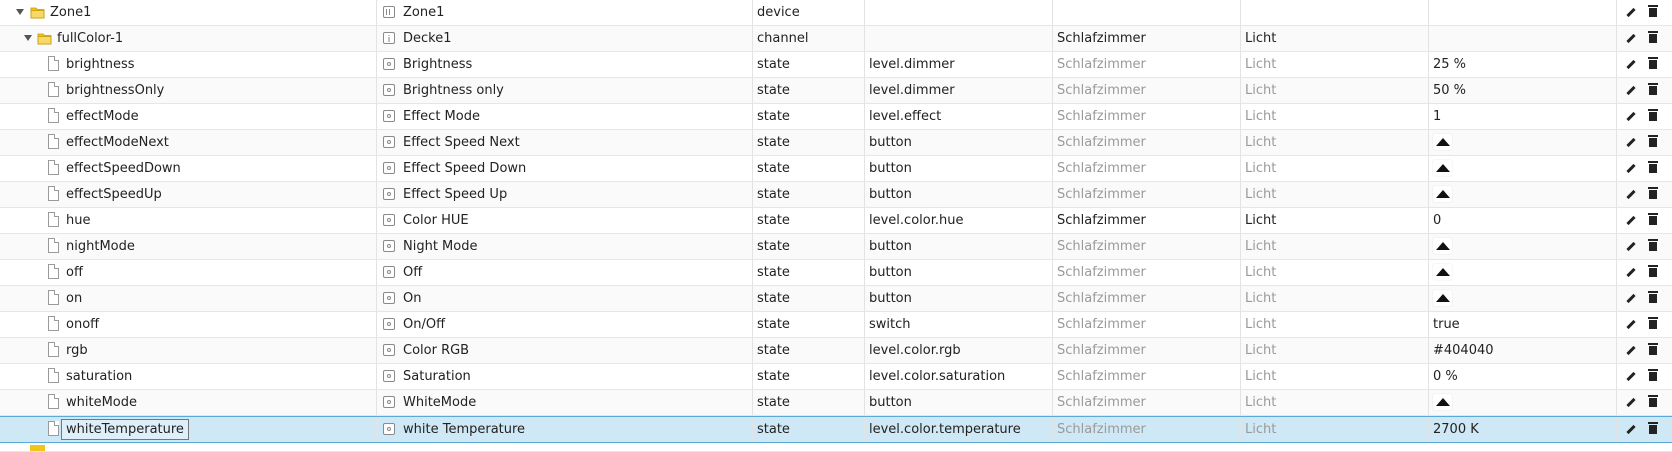 This screenshot has width=1672, height=452. I want to click on object-id: effectSpeedUp, so click(114, 194).